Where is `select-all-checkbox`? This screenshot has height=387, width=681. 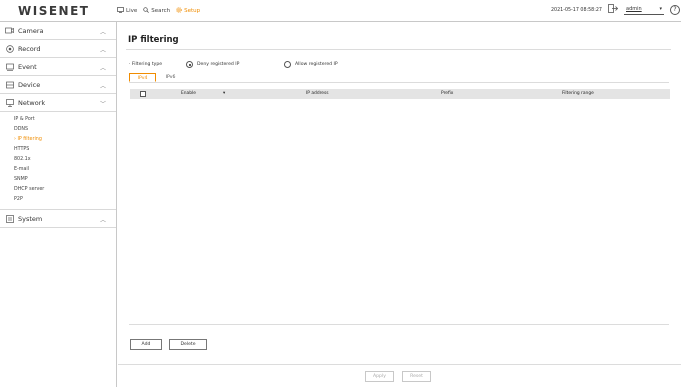 select-all-checkbox is located at coordinates (143, 94).